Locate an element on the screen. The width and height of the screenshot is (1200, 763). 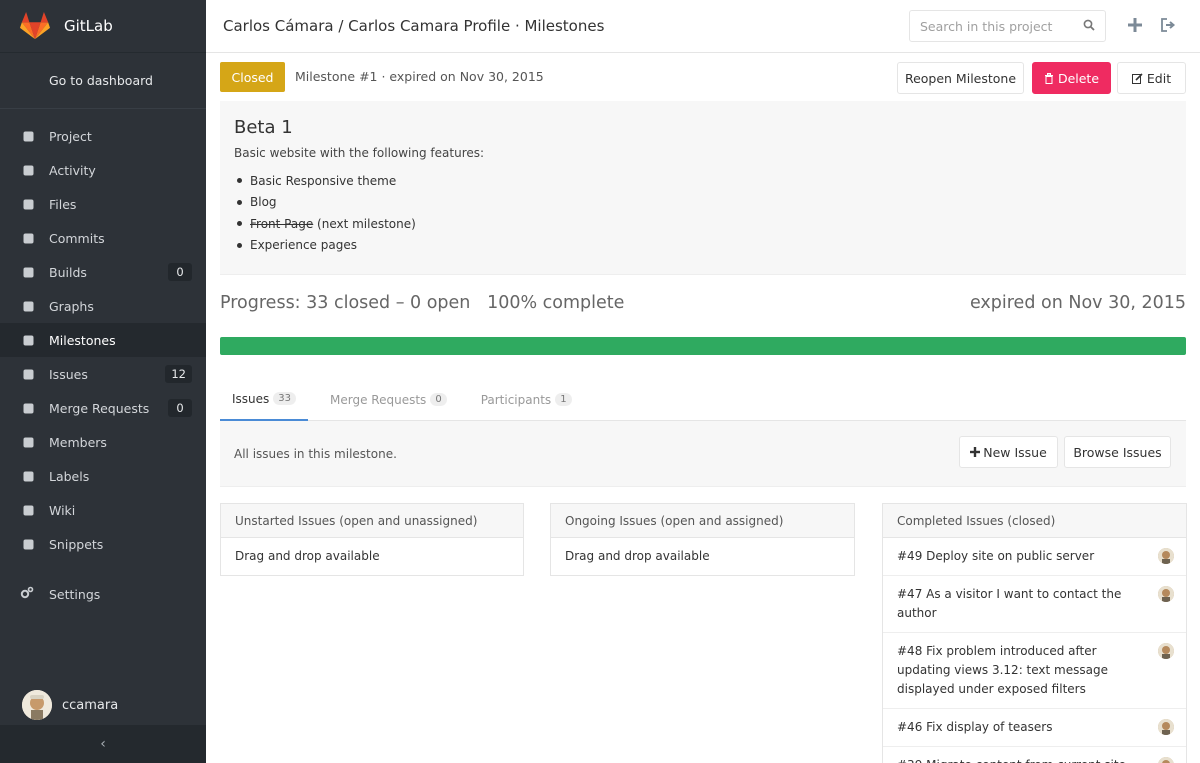
sidebar-item-activity: Activity is located at coordinates (103, 170).